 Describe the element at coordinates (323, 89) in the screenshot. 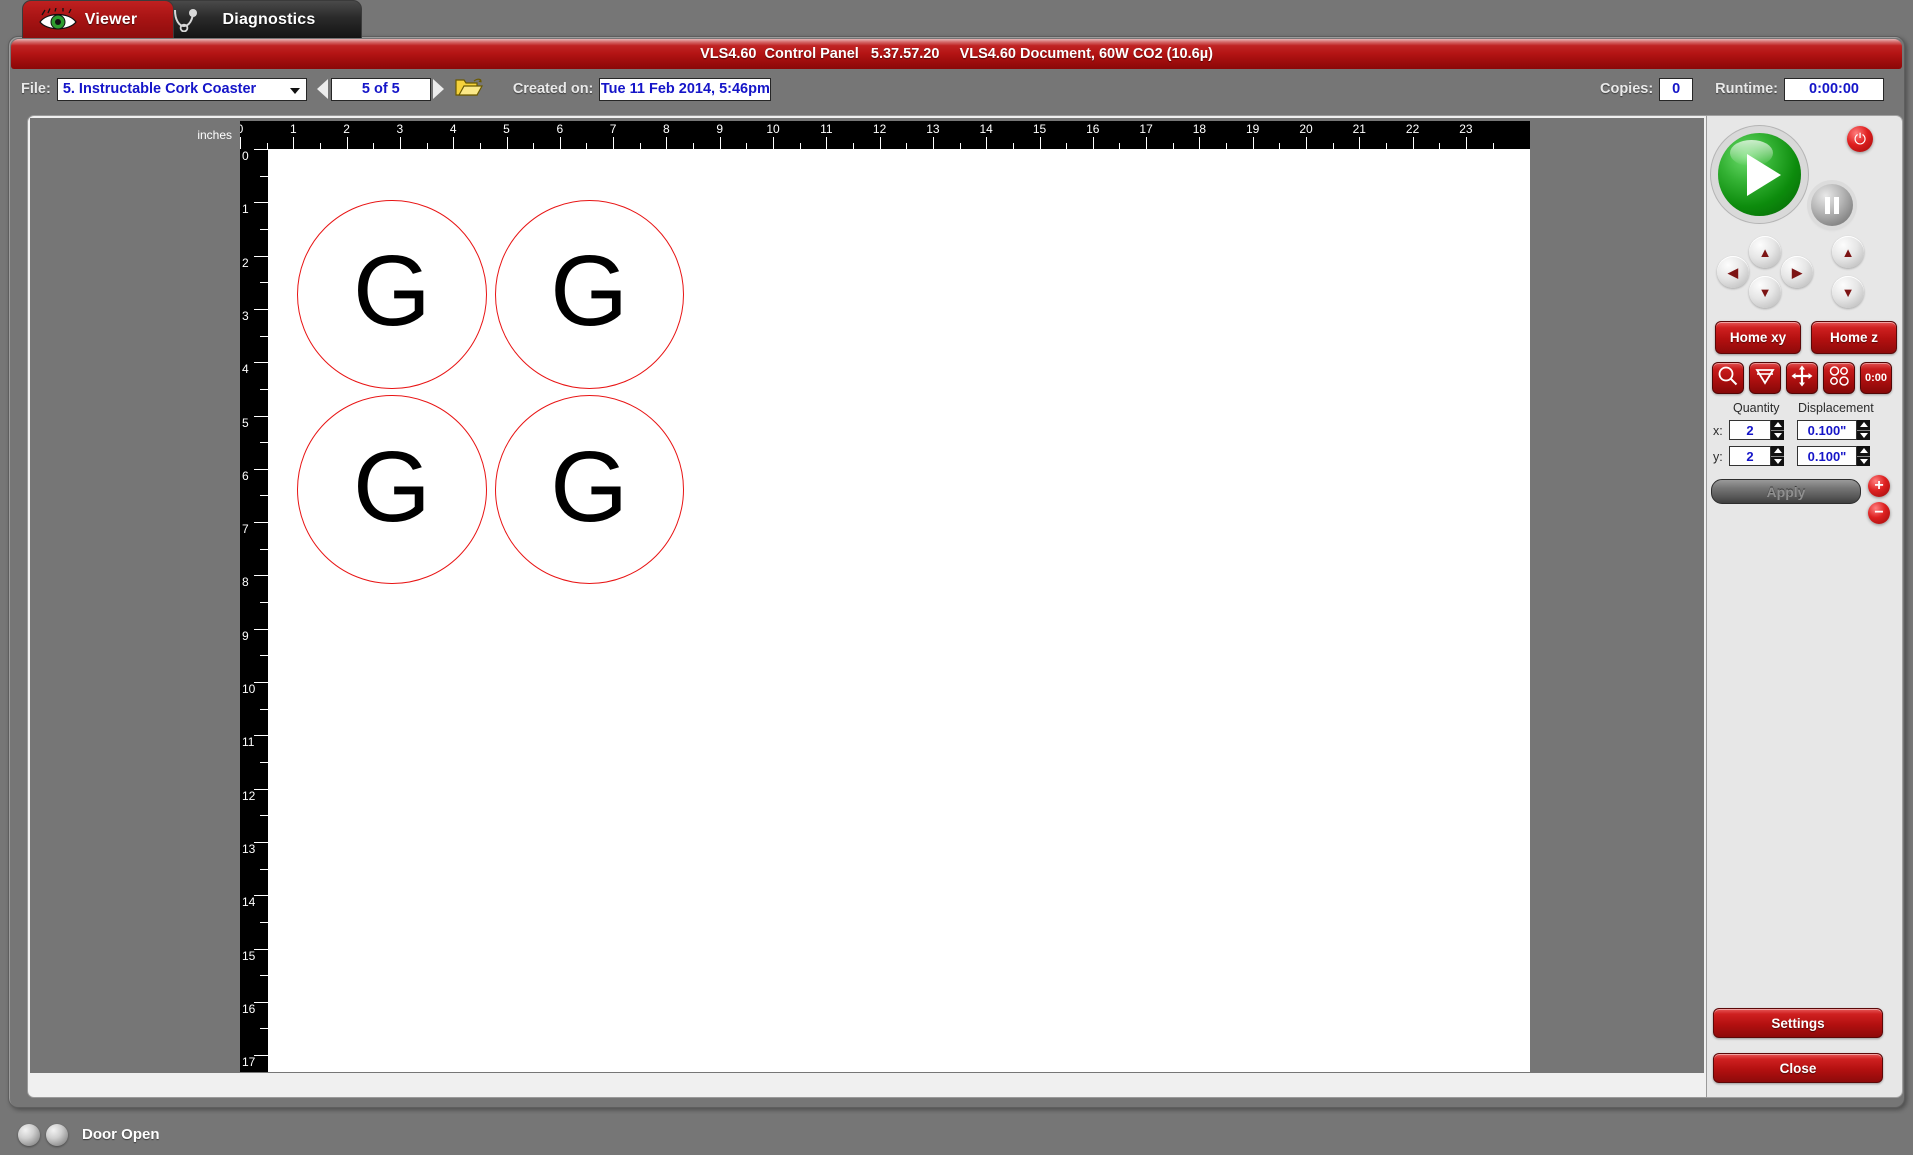

I see `previous-file-button` at that location.